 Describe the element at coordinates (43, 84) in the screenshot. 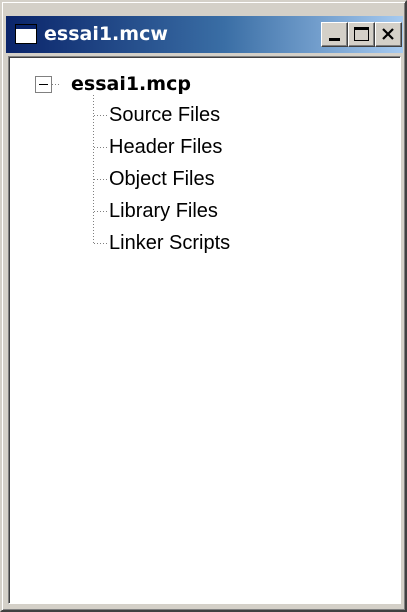

I see `collapse-toggle-icon` at that location.